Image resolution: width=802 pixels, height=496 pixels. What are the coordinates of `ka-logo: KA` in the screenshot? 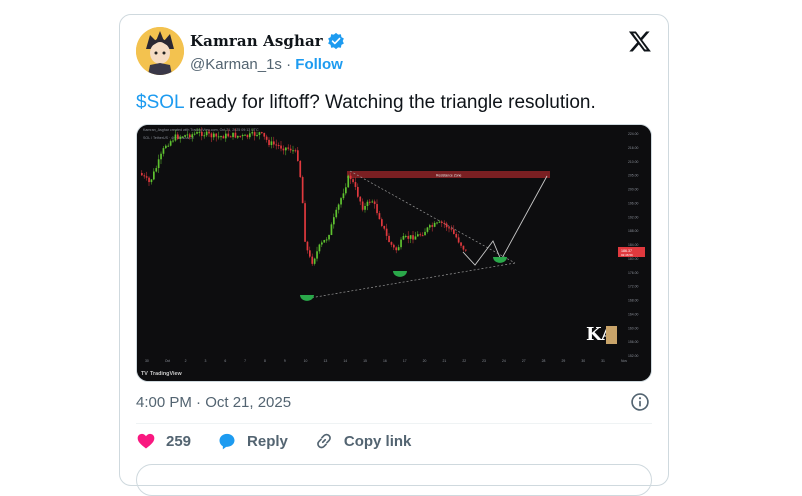 It's located at (601, 334).